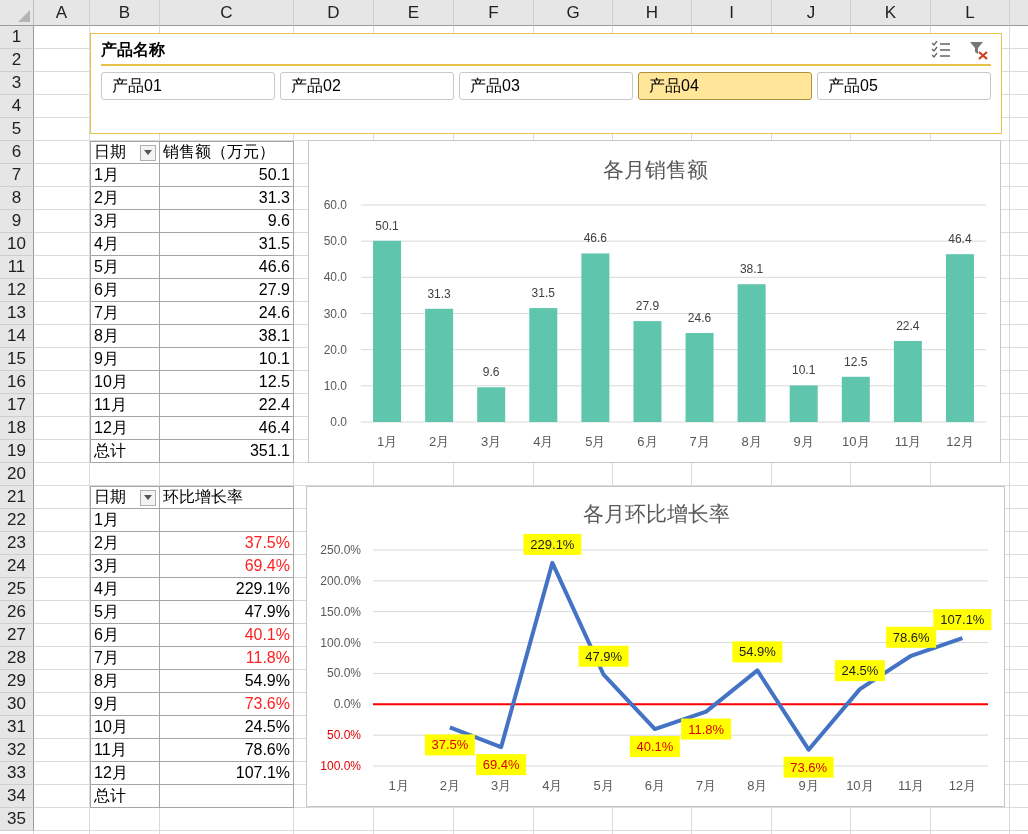 This screenshot has height=834, width=1028. Describe the element at coordinates (17, 497) in the screenshot. I see `row-number: 21` at that location.